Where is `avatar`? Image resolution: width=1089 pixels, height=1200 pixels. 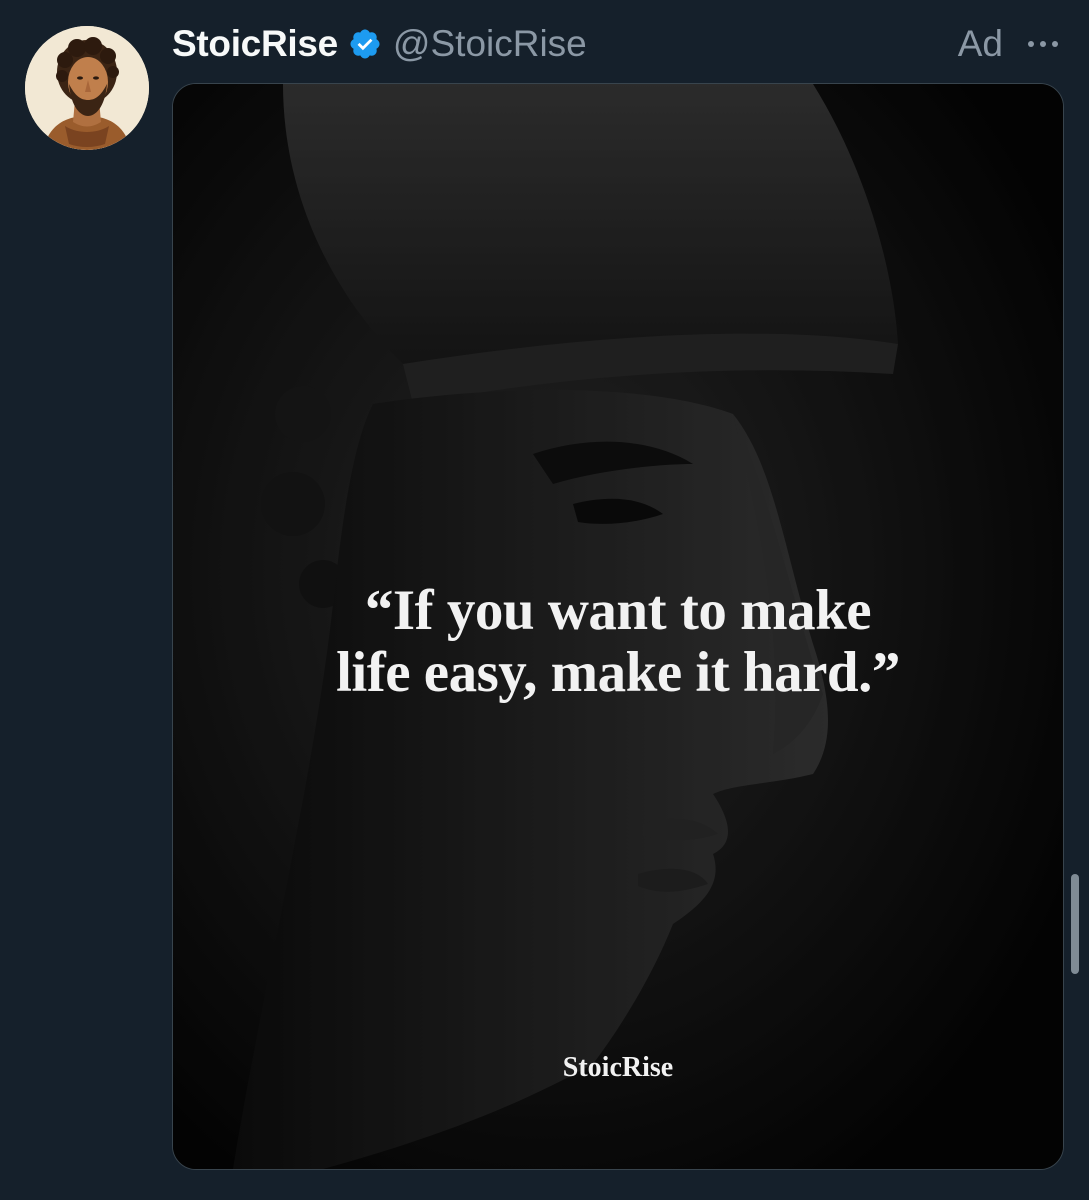 avatar is located at coordinates (87, 88).